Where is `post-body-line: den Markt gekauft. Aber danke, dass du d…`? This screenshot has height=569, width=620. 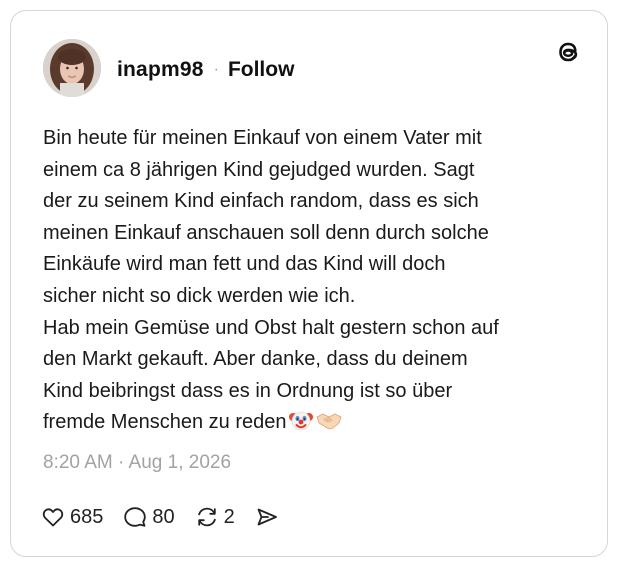
post-body-line: den Markt gekauft. Aber danke, dass du d… is located at coordinates (255, 359).